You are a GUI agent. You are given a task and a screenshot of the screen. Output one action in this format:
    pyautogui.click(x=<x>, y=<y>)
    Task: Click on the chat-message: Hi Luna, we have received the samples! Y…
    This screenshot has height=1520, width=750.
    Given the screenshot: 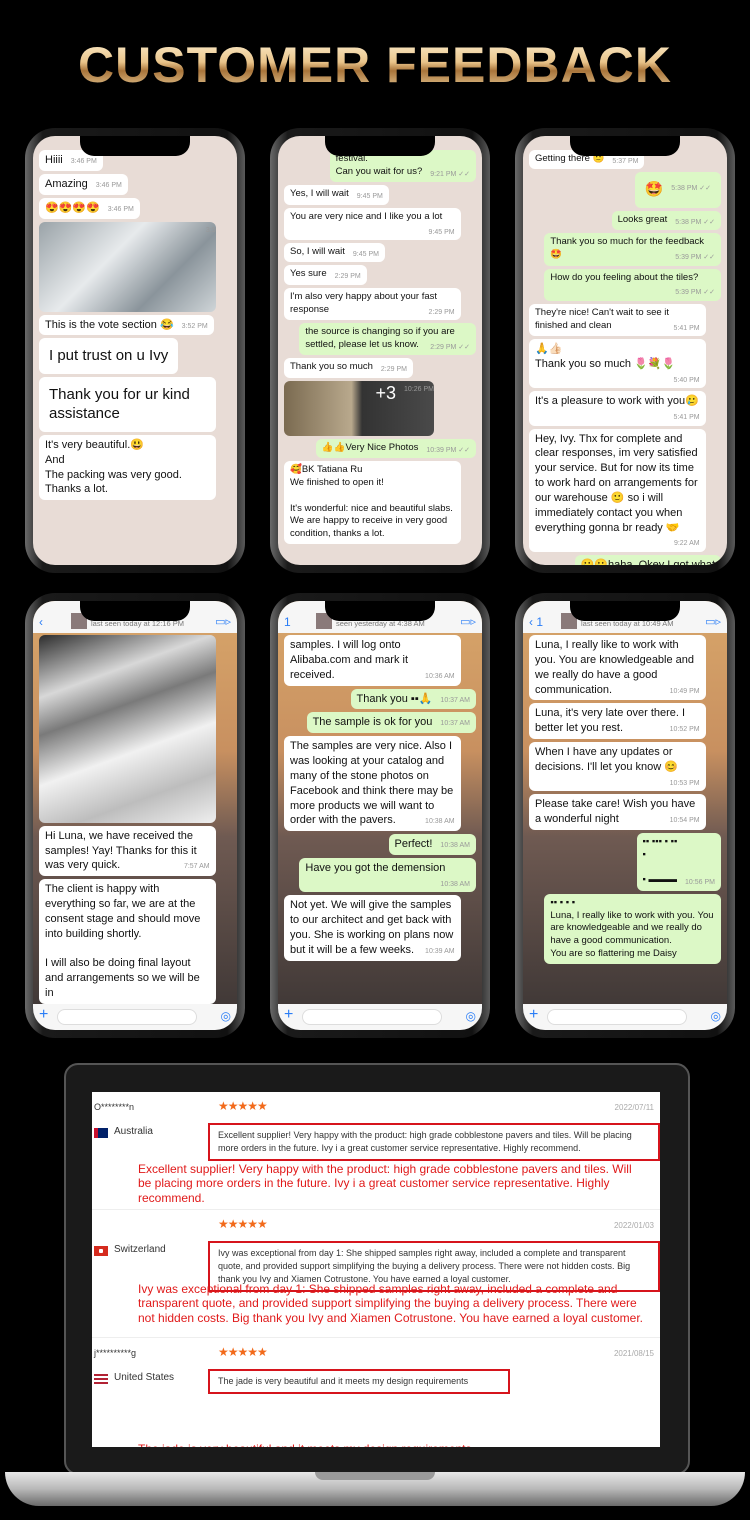 What is the action you would take?
    pyautogui.click(x=127, y=851)
    